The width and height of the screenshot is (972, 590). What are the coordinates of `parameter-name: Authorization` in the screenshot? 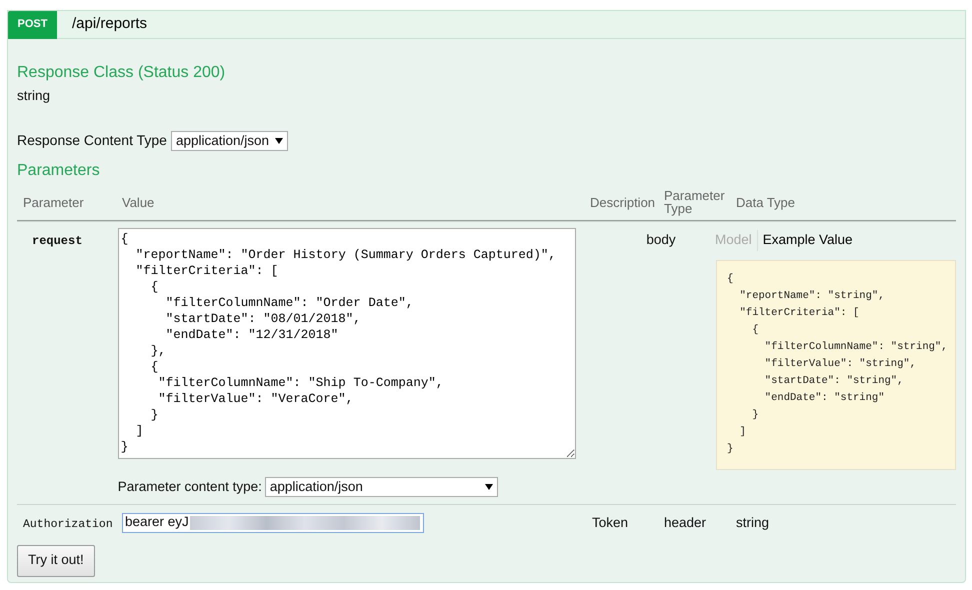 It's located at (68, 524).